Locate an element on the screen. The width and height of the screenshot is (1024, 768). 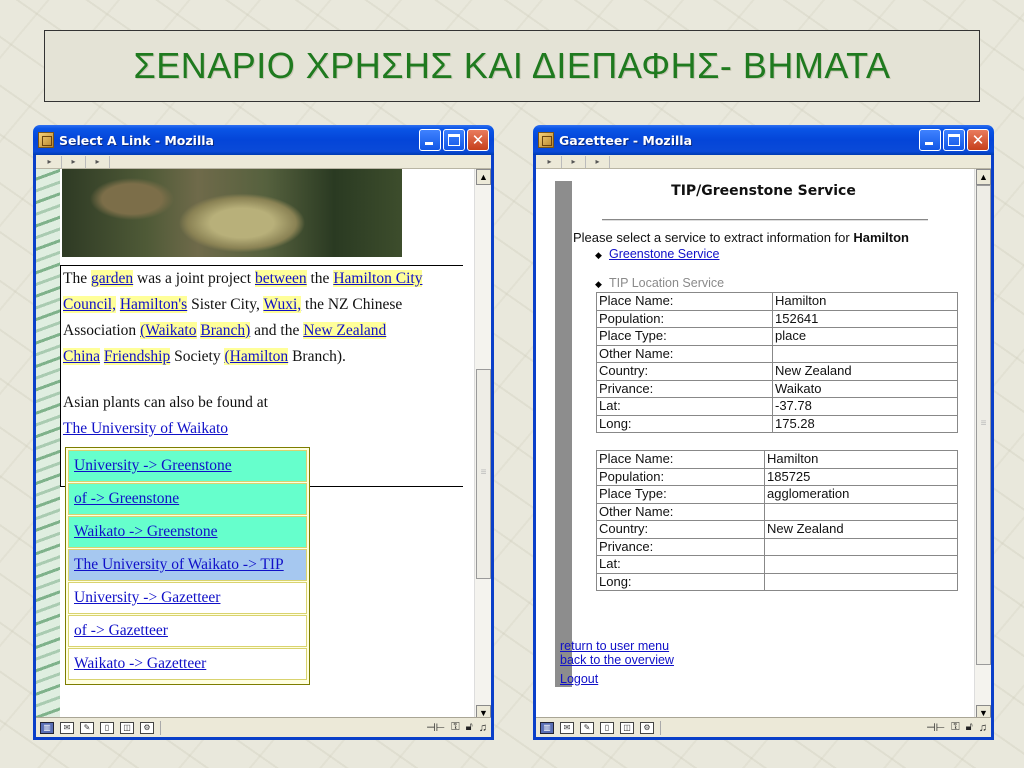
music-note-icon: ♫ is located at coordinates (482, 727).